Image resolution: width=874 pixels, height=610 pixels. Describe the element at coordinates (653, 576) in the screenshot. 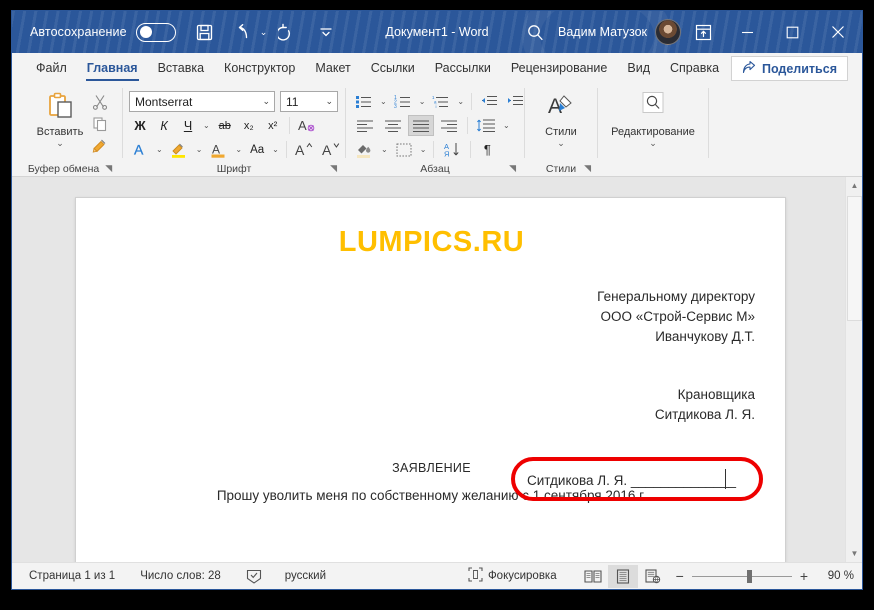

I see `web-layout-icon` at that location.